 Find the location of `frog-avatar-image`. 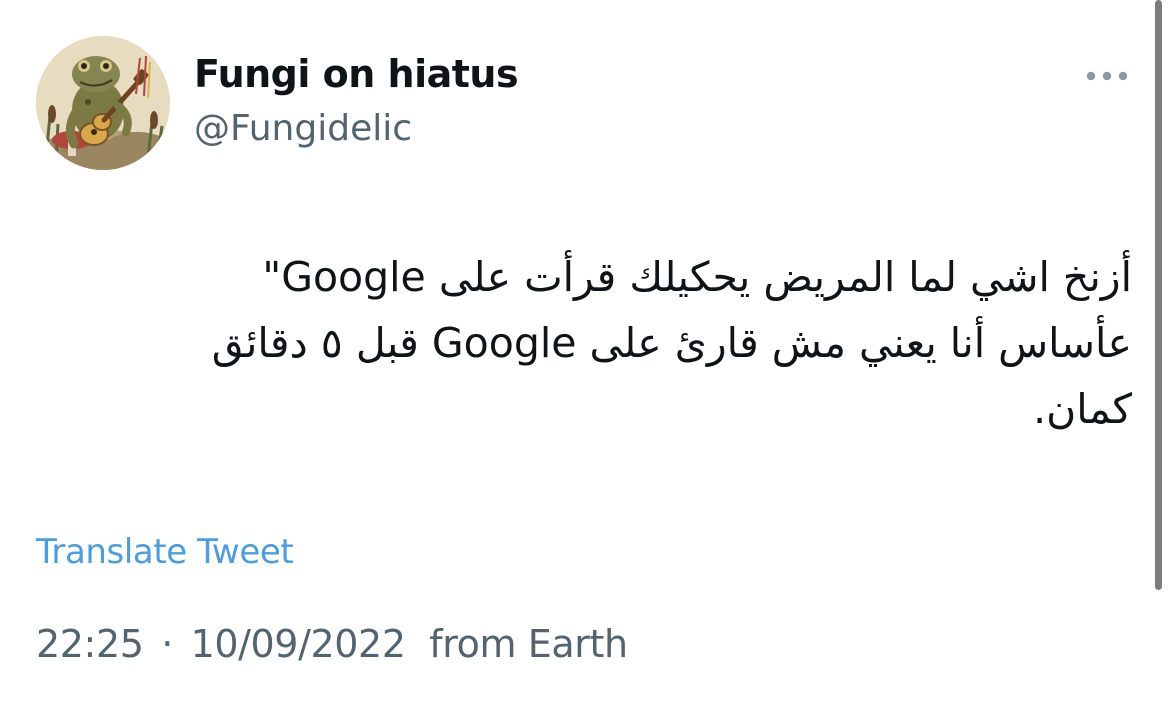

frog-avatar-image is located at coordinates (103, 103).